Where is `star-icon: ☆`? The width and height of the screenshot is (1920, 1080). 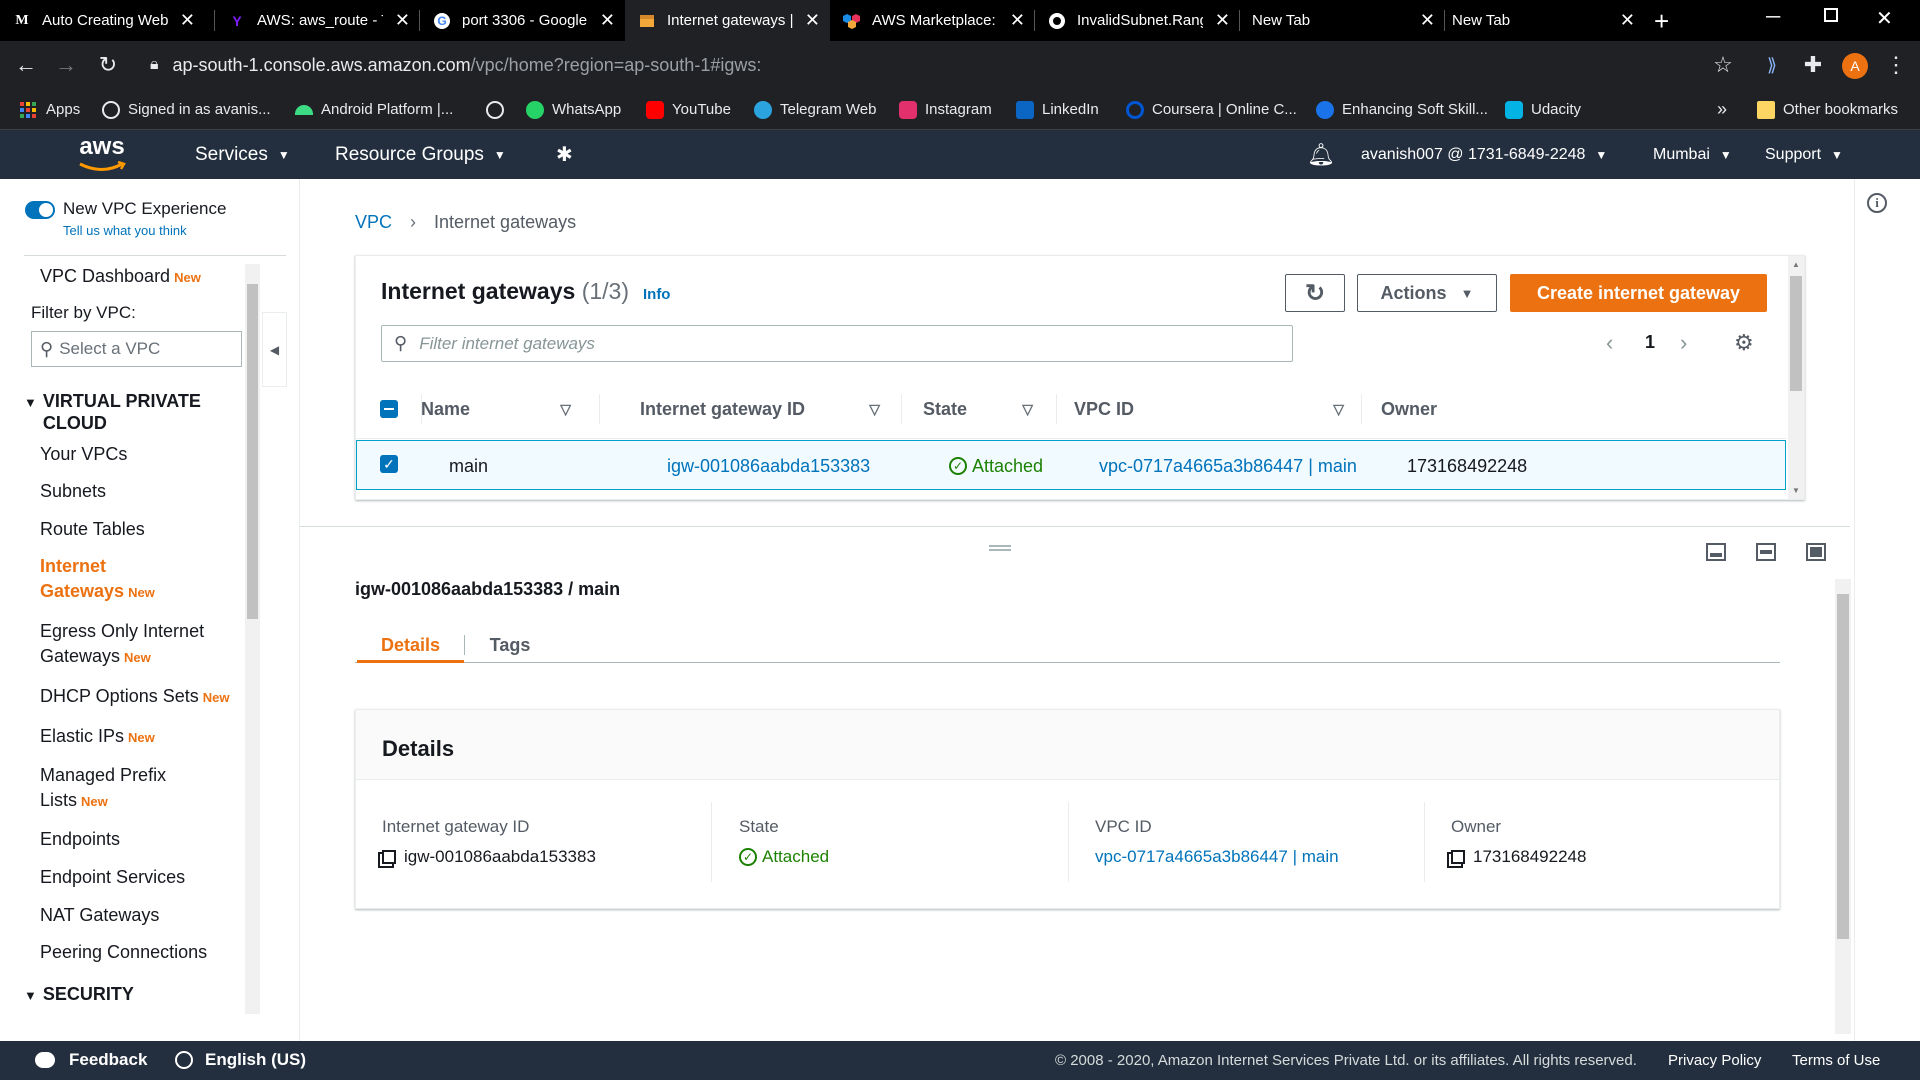
star-icon: ☆ is located at coordinates (1723, 65).